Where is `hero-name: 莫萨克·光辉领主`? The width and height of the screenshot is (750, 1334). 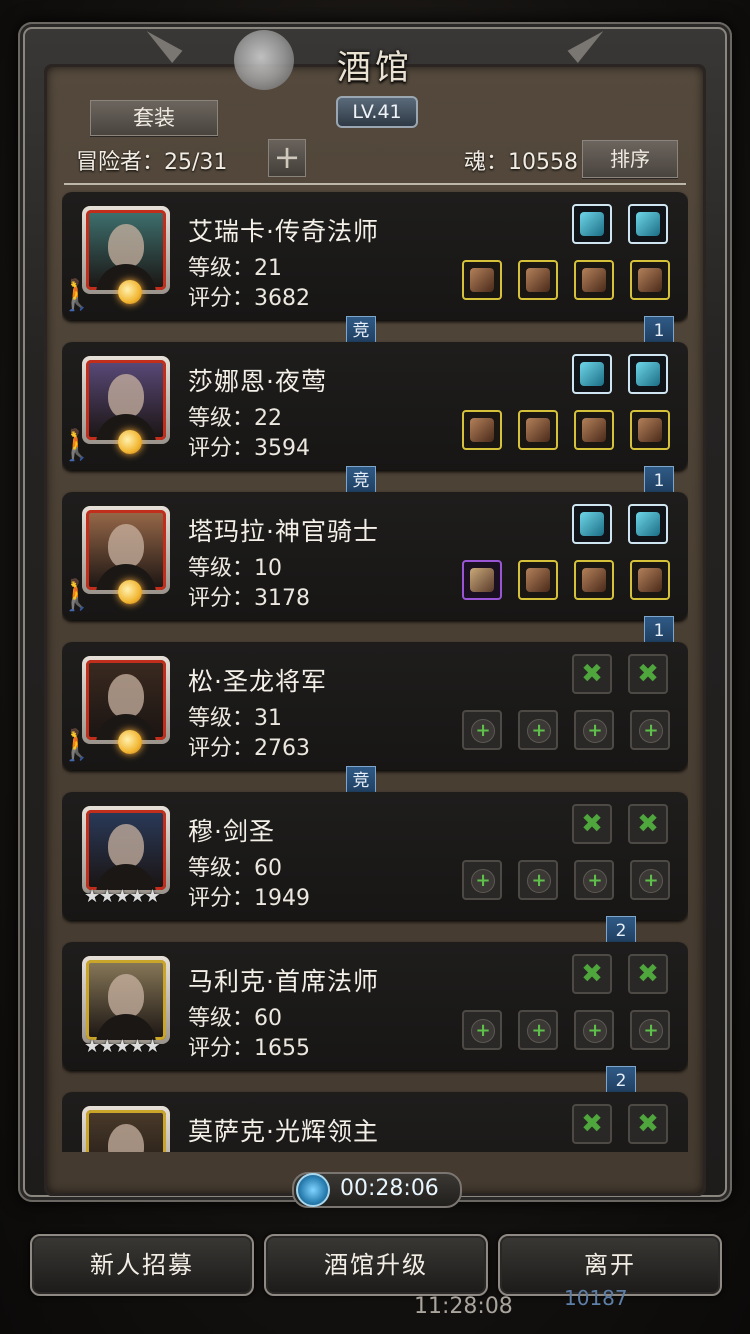
hero-name: 莫萨克·光辉领主 is located at coordinates (283, 1131).